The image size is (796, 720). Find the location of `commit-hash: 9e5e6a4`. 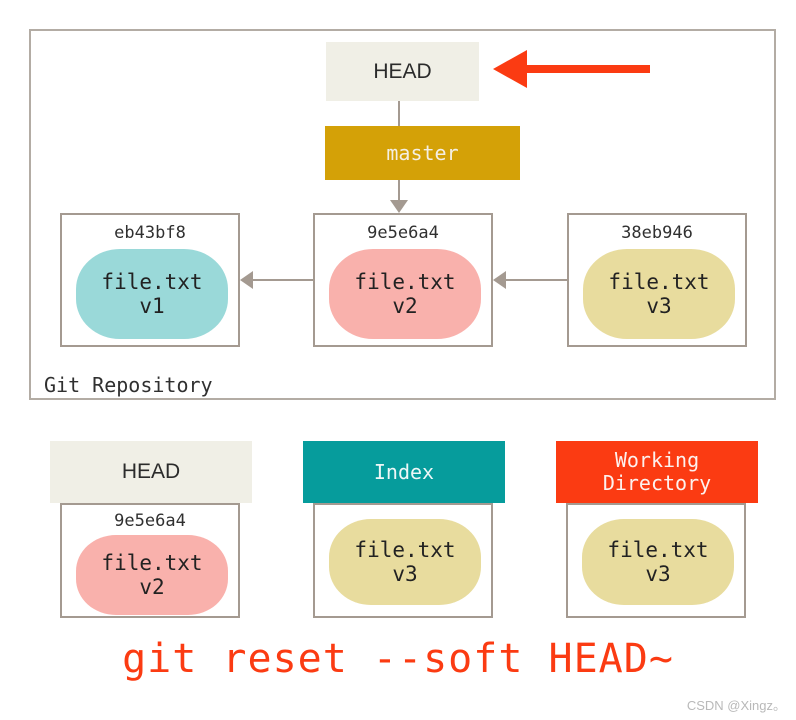

commit-hash: 9e5e6a4 is located at coordinates (403, 233).